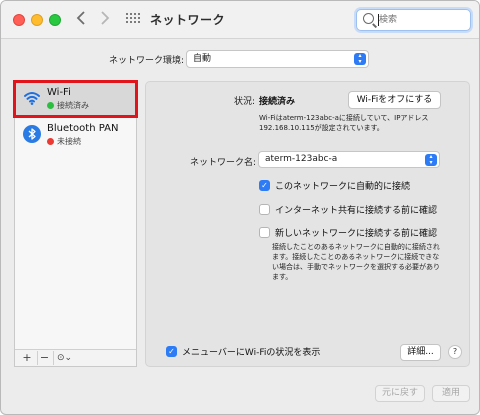 Image resolution: width=480 pixels, height=415 pixels. I want to click on status-value: 接続済み, so click(277, 102).